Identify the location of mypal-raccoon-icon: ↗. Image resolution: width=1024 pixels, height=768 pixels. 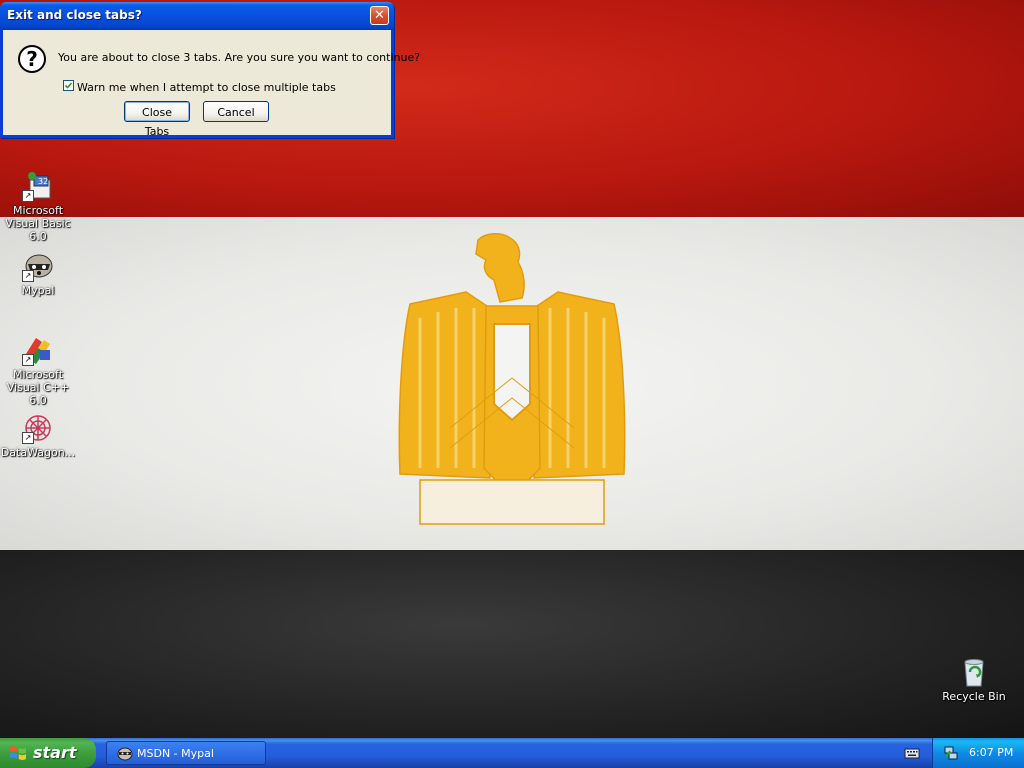
(38, 266).